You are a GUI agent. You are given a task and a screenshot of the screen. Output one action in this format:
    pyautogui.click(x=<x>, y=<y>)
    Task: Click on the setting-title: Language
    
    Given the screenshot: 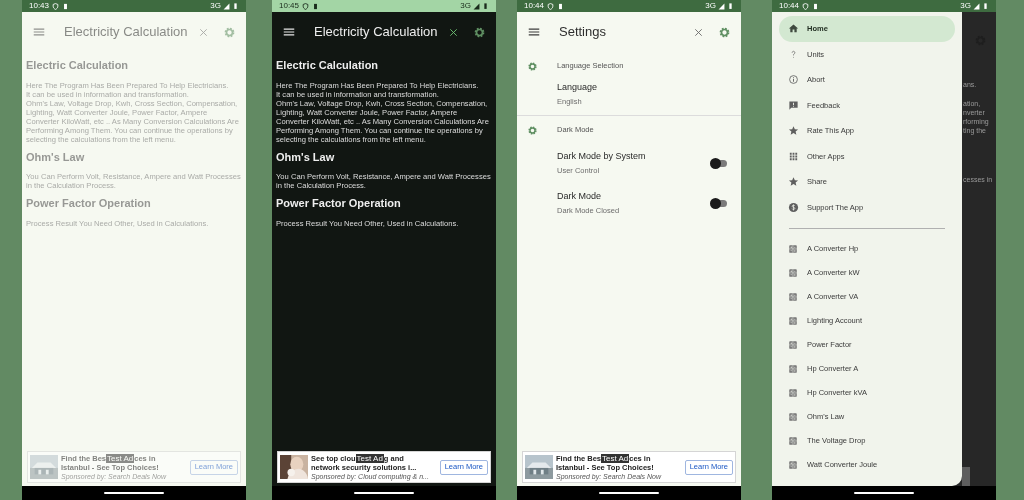 What is the action you would take?
    pyautogui.click(x=578, y=88)
    